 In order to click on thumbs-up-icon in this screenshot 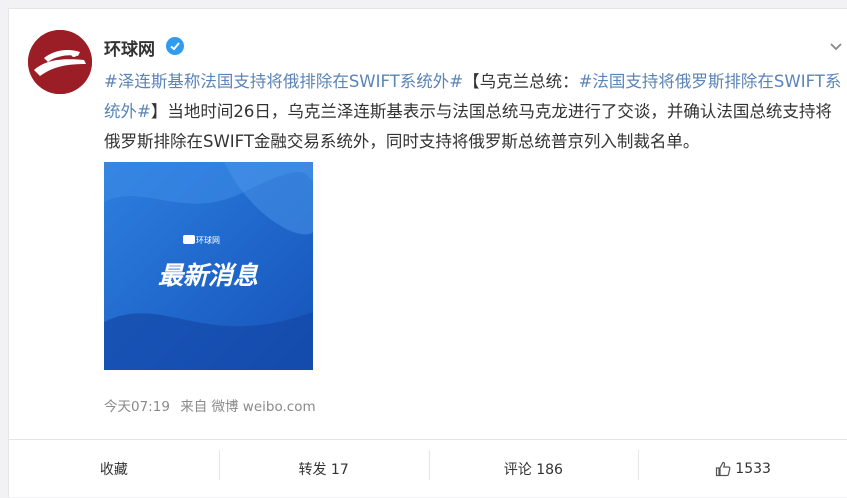, I will do `click(723, 469)`.